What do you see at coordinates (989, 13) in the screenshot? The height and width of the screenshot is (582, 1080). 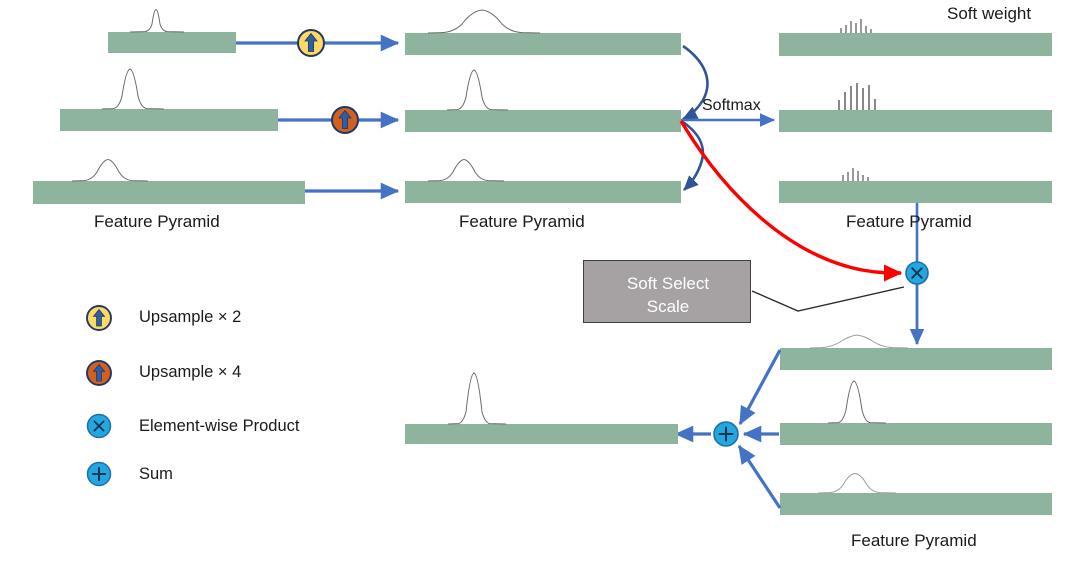 I see `soft-weight-label: Soft weight` at bounding box center [989, 13].